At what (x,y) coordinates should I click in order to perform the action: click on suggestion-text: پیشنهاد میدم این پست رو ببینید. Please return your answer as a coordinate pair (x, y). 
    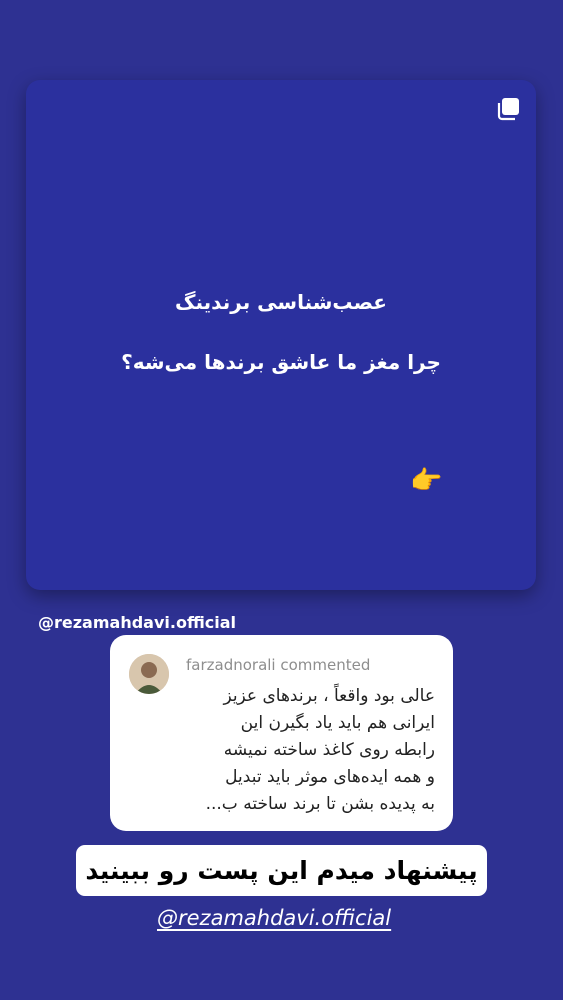
    Looking at the image, I should click on (281, 870).